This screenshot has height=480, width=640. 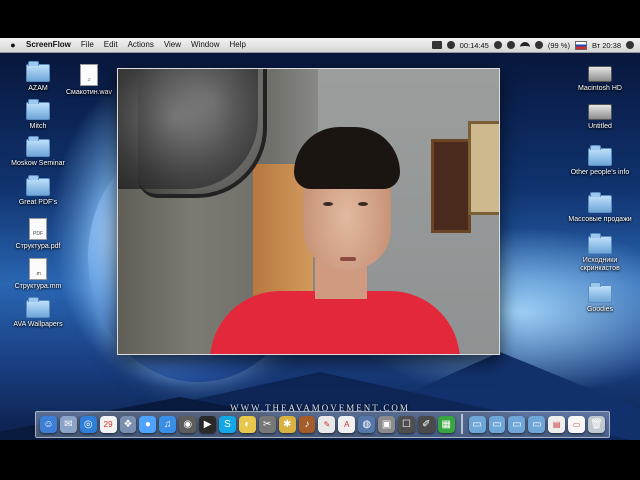 I want to click on dock: ☺ ✉ ◎ 29 ❖ ● ♫ ◉ ▶ S ◐ ✂ ✱ ♪ ✎ A ◍ ▣ ☐ ✐ ▦ ▭ ▭ ▭ ▭ ▤ ▭ 🗑, so click(x=322, y=424).